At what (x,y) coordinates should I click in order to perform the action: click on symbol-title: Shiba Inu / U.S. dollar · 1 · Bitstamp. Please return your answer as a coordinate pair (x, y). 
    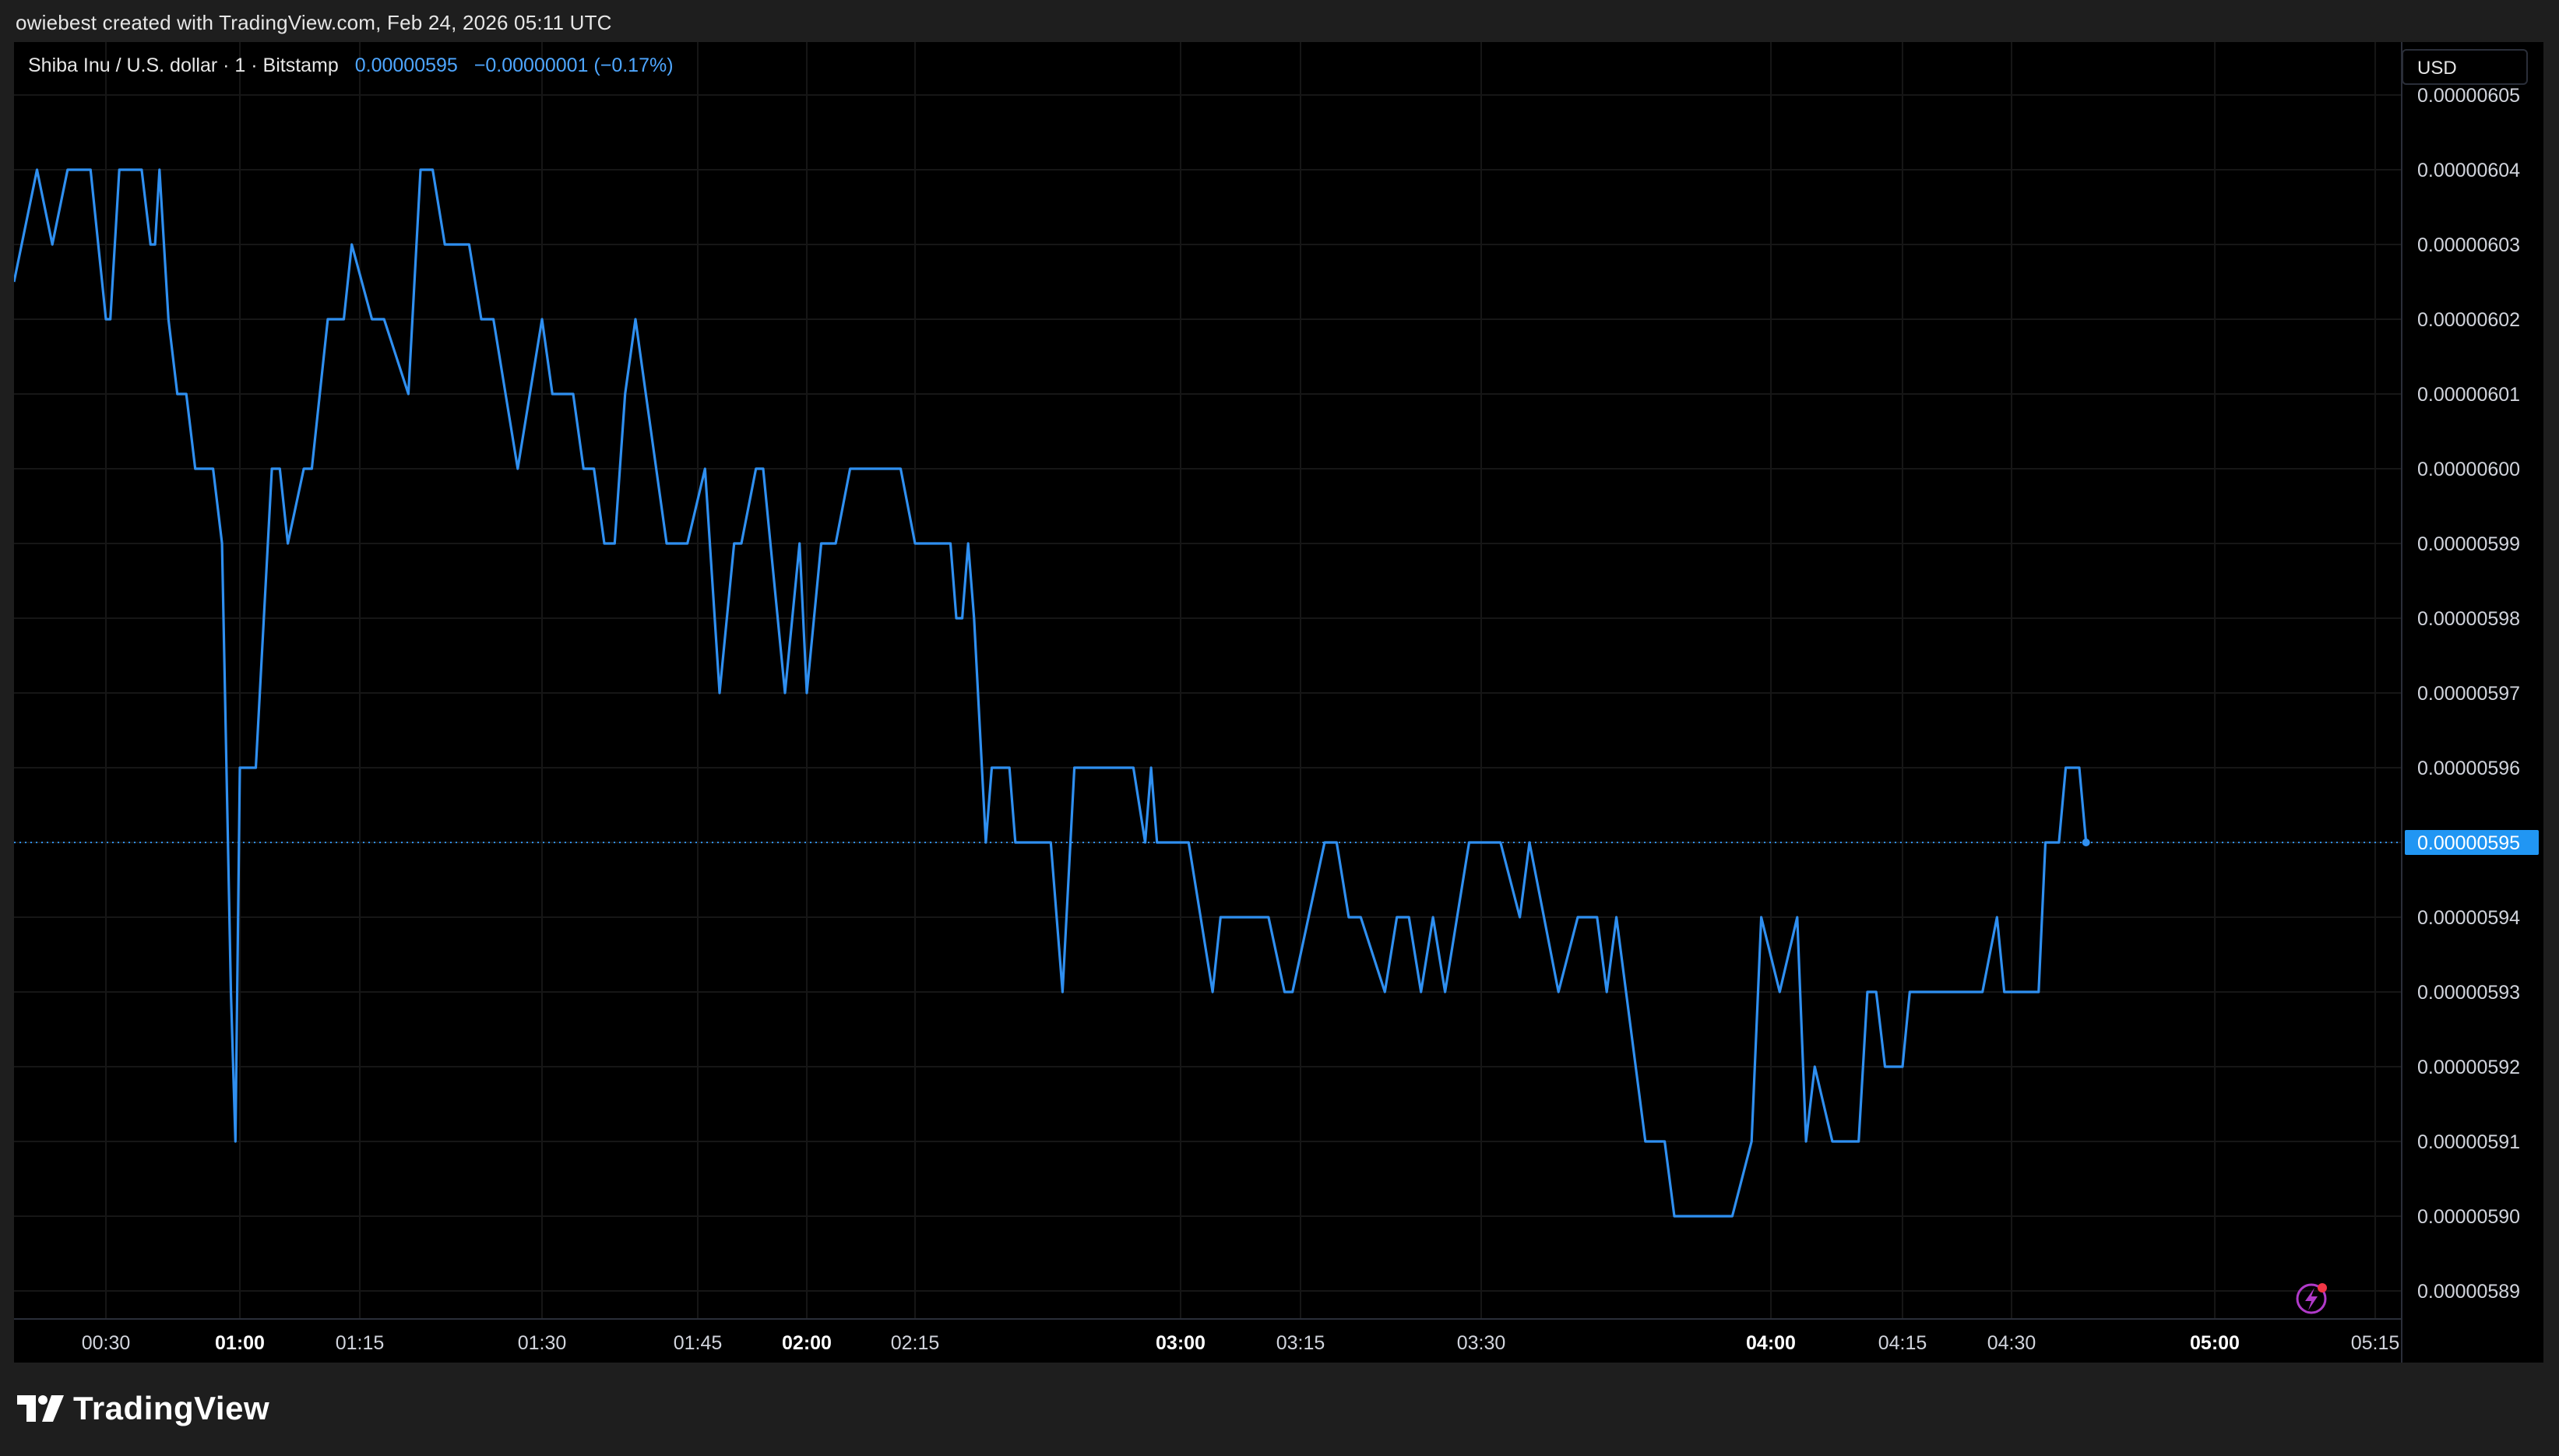
    Looking at the image, I should click on (184, 65).